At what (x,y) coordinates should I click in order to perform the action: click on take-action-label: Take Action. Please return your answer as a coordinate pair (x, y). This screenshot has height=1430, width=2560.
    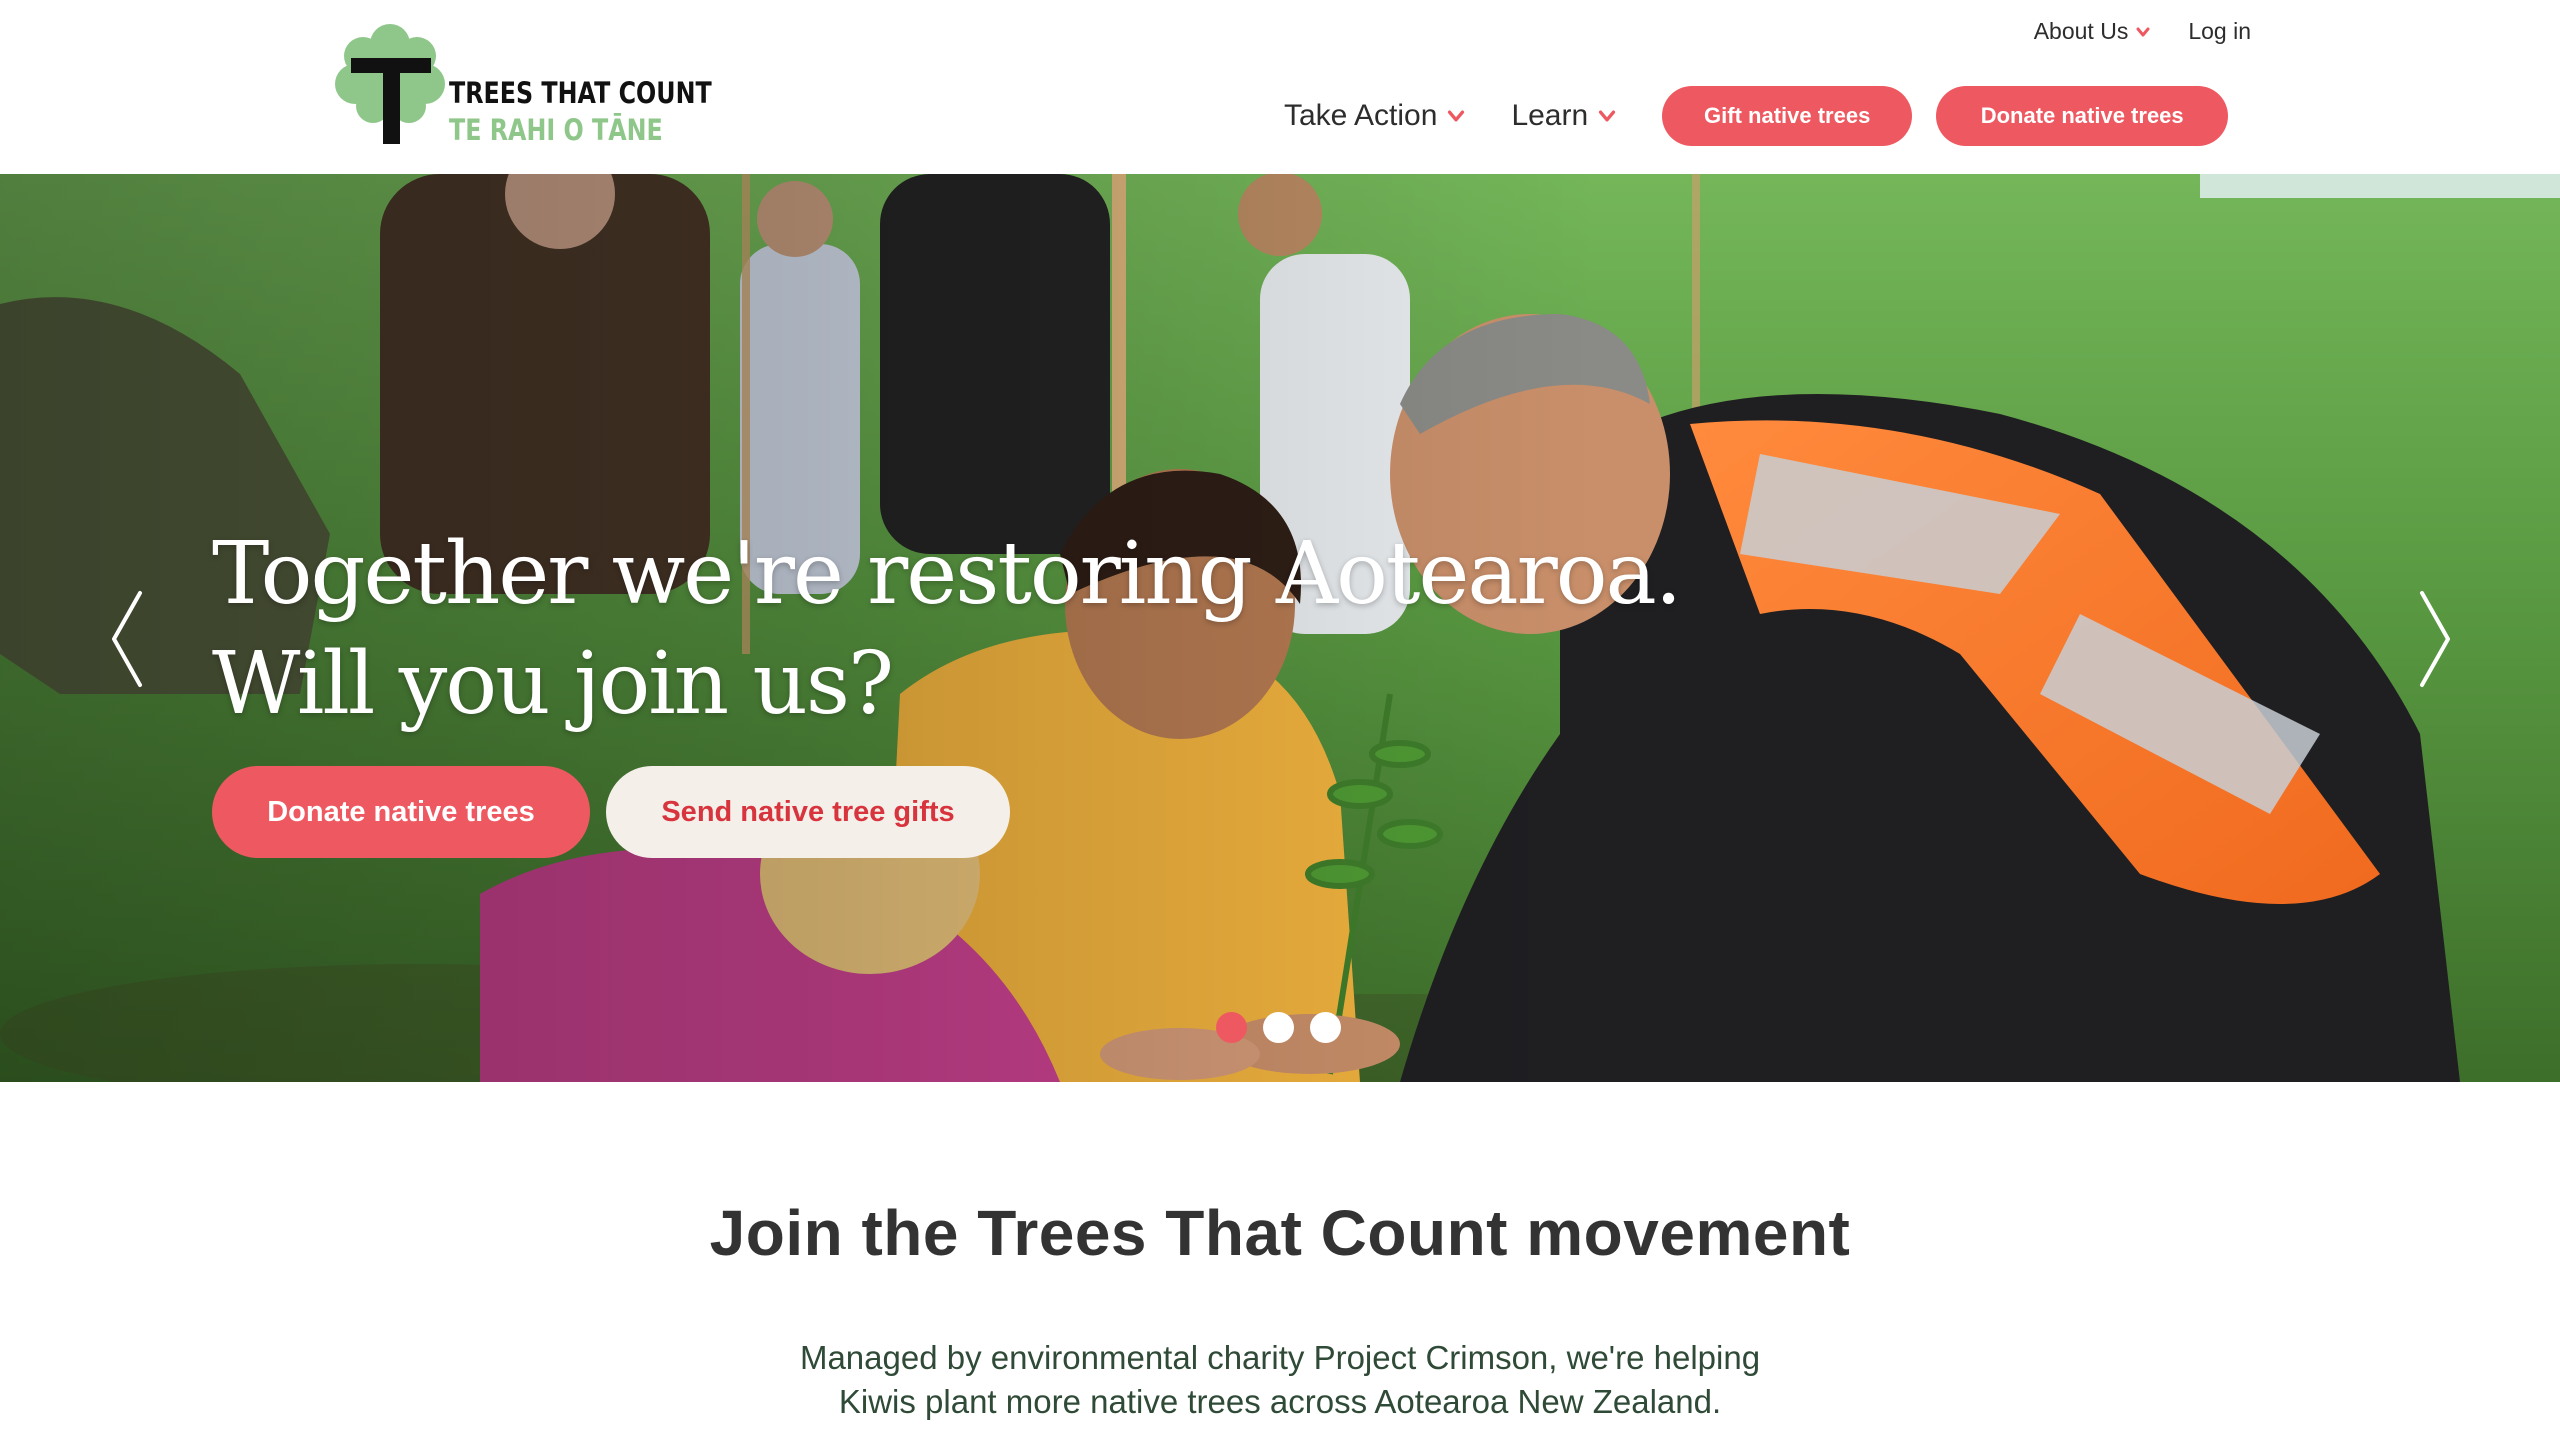
    Looking at the image, I should click on (1361, 115).